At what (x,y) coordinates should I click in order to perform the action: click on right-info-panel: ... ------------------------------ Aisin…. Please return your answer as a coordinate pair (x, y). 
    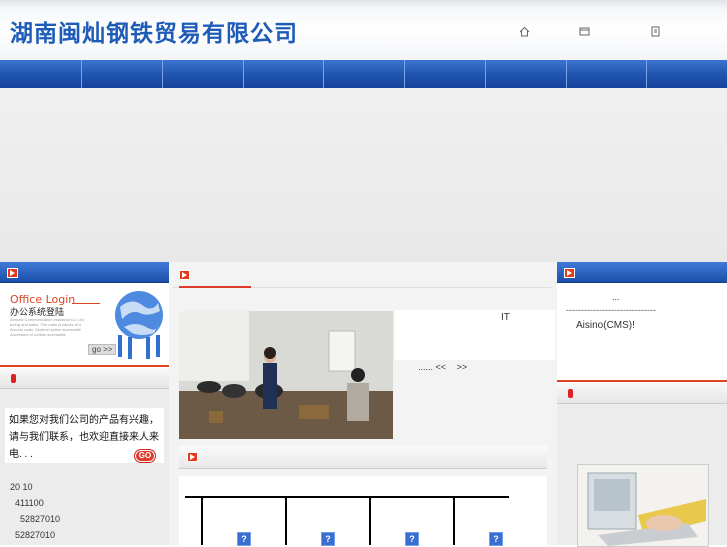
    Looking at the image, I should click on (642, 331).